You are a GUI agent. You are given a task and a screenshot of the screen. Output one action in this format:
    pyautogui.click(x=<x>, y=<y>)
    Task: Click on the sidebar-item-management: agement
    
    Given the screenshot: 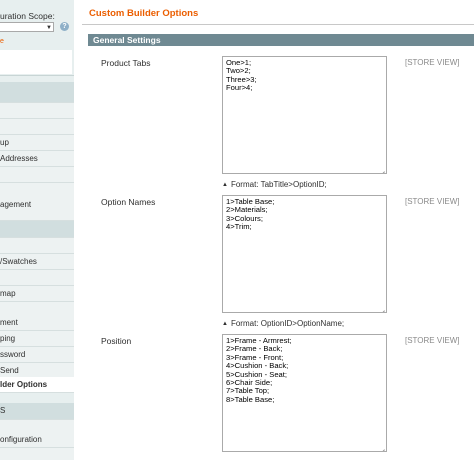 What is the action you would take?
    pyautogui.click(x=37, y=202)
    